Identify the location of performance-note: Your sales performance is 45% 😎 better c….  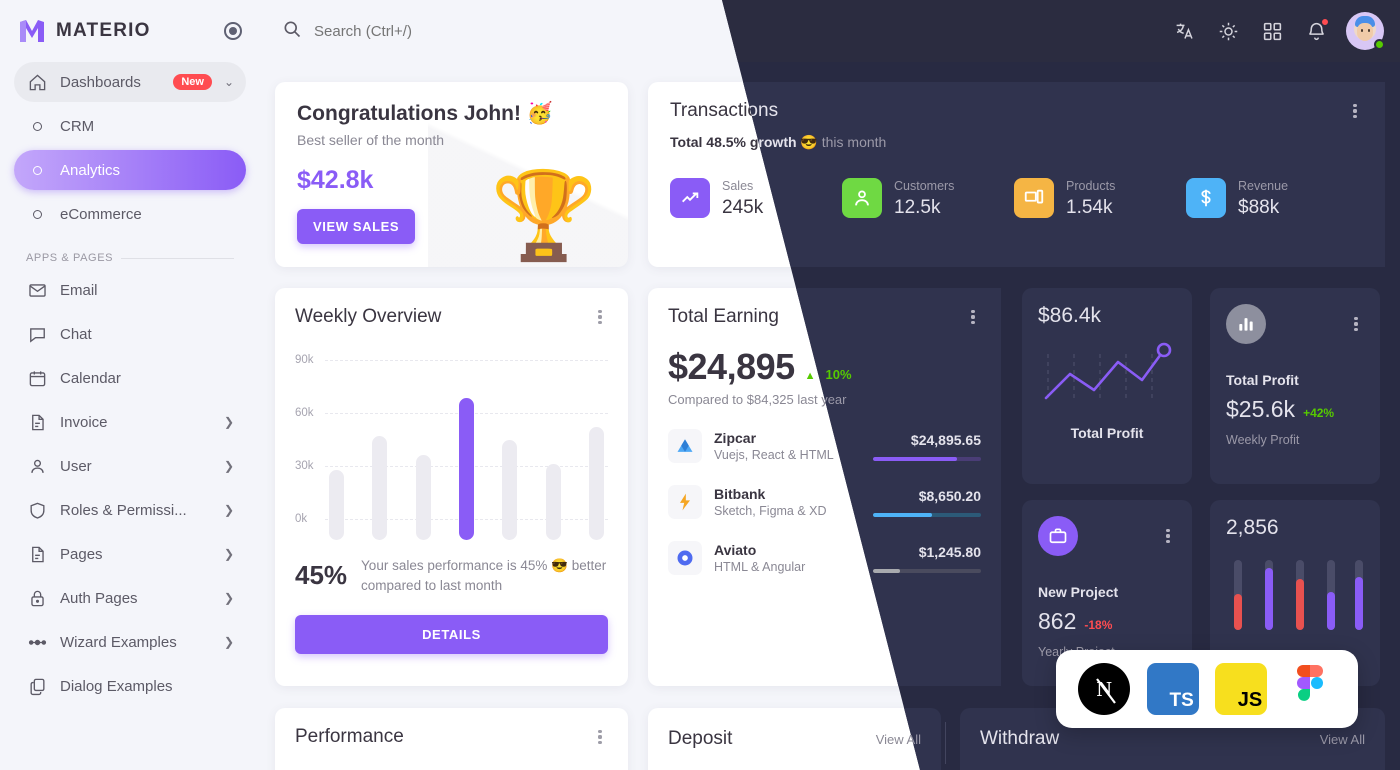
(484, 575).